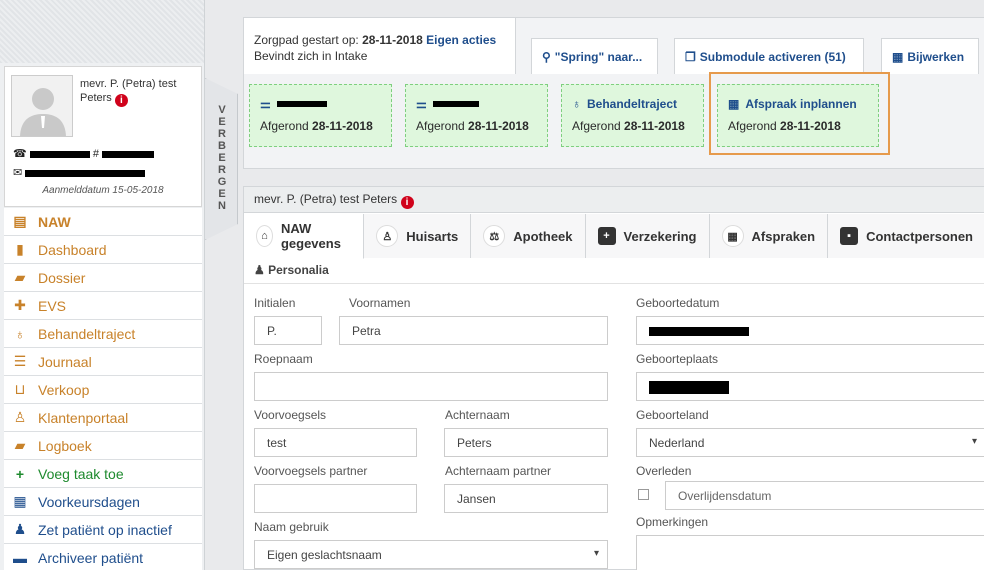  I want to click on opmerkingen-field, so click(810, 552).